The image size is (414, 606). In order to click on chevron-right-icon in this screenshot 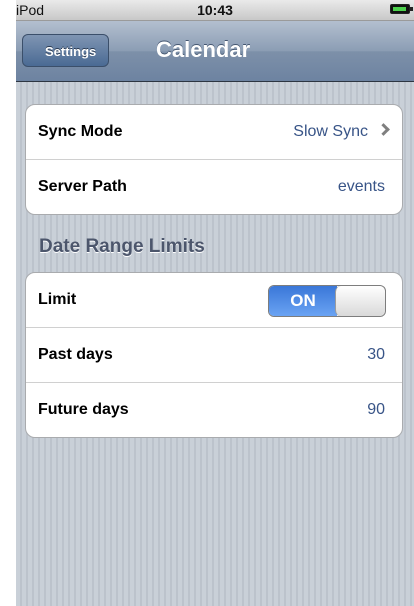, I will do `click(383, 129)`.